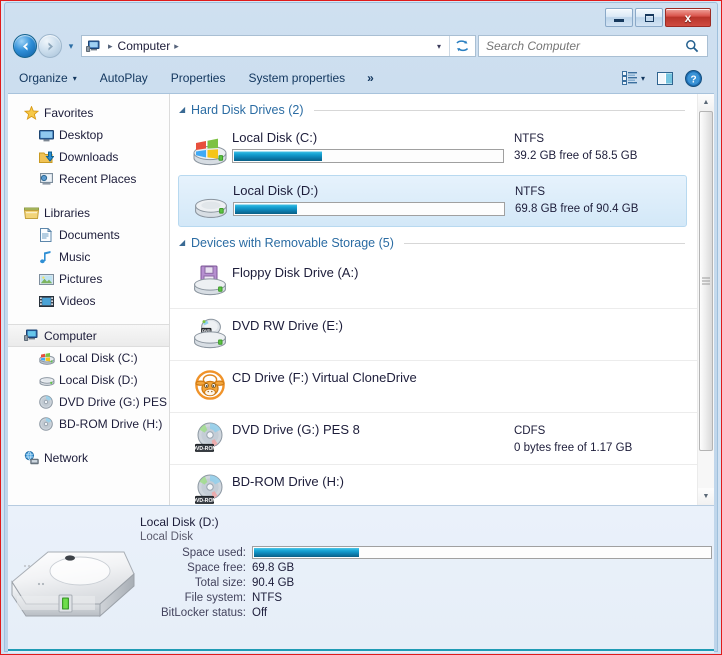 Image resolution: width=722 pixels, height=655 pixels. Describe the element at coordinates (278, 46) in the screenshot. I see `address-bar: ▸ Computer ▸ ▾` at that location.